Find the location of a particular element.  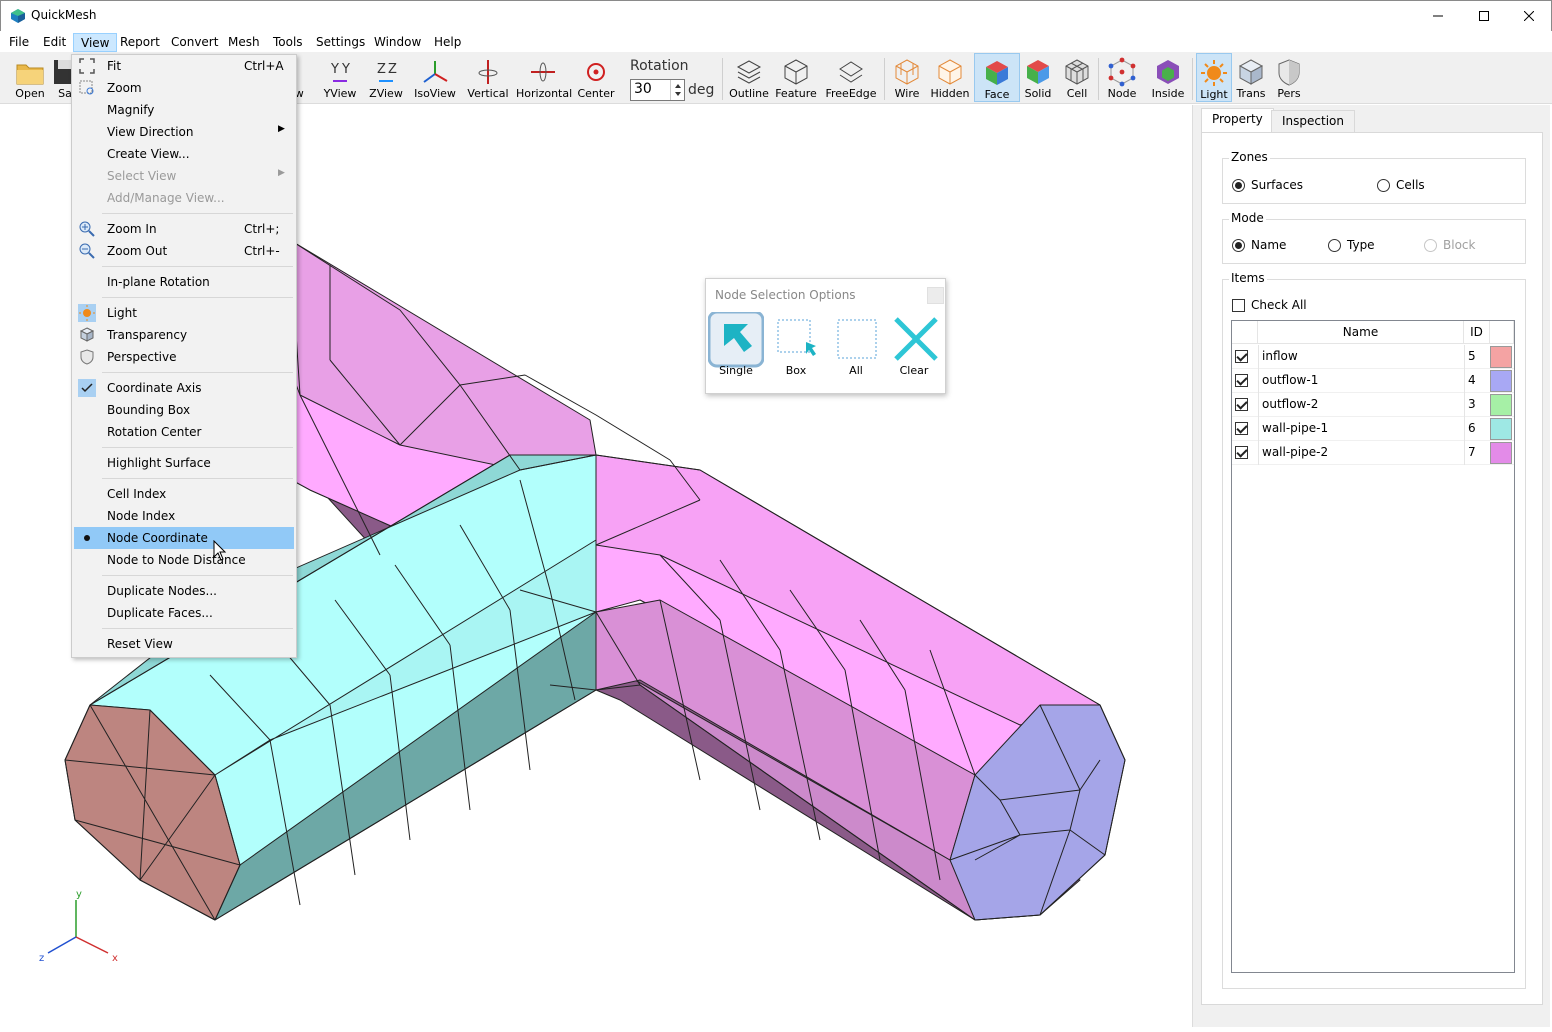

hidden-button: Hidden is located at coordinates (950, 77).